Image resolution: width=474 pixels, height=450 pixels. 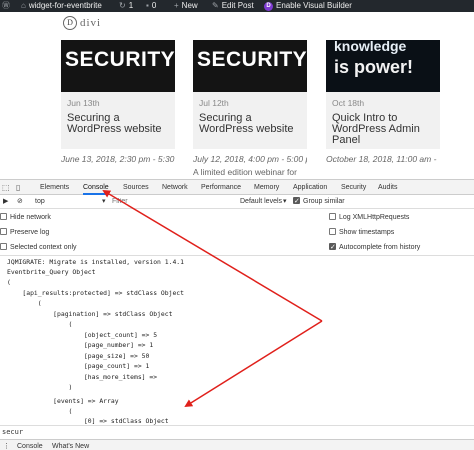 I want to click on site-name-menu: ⌂ widget-for-eventbrite, so click(x=61, y=6).